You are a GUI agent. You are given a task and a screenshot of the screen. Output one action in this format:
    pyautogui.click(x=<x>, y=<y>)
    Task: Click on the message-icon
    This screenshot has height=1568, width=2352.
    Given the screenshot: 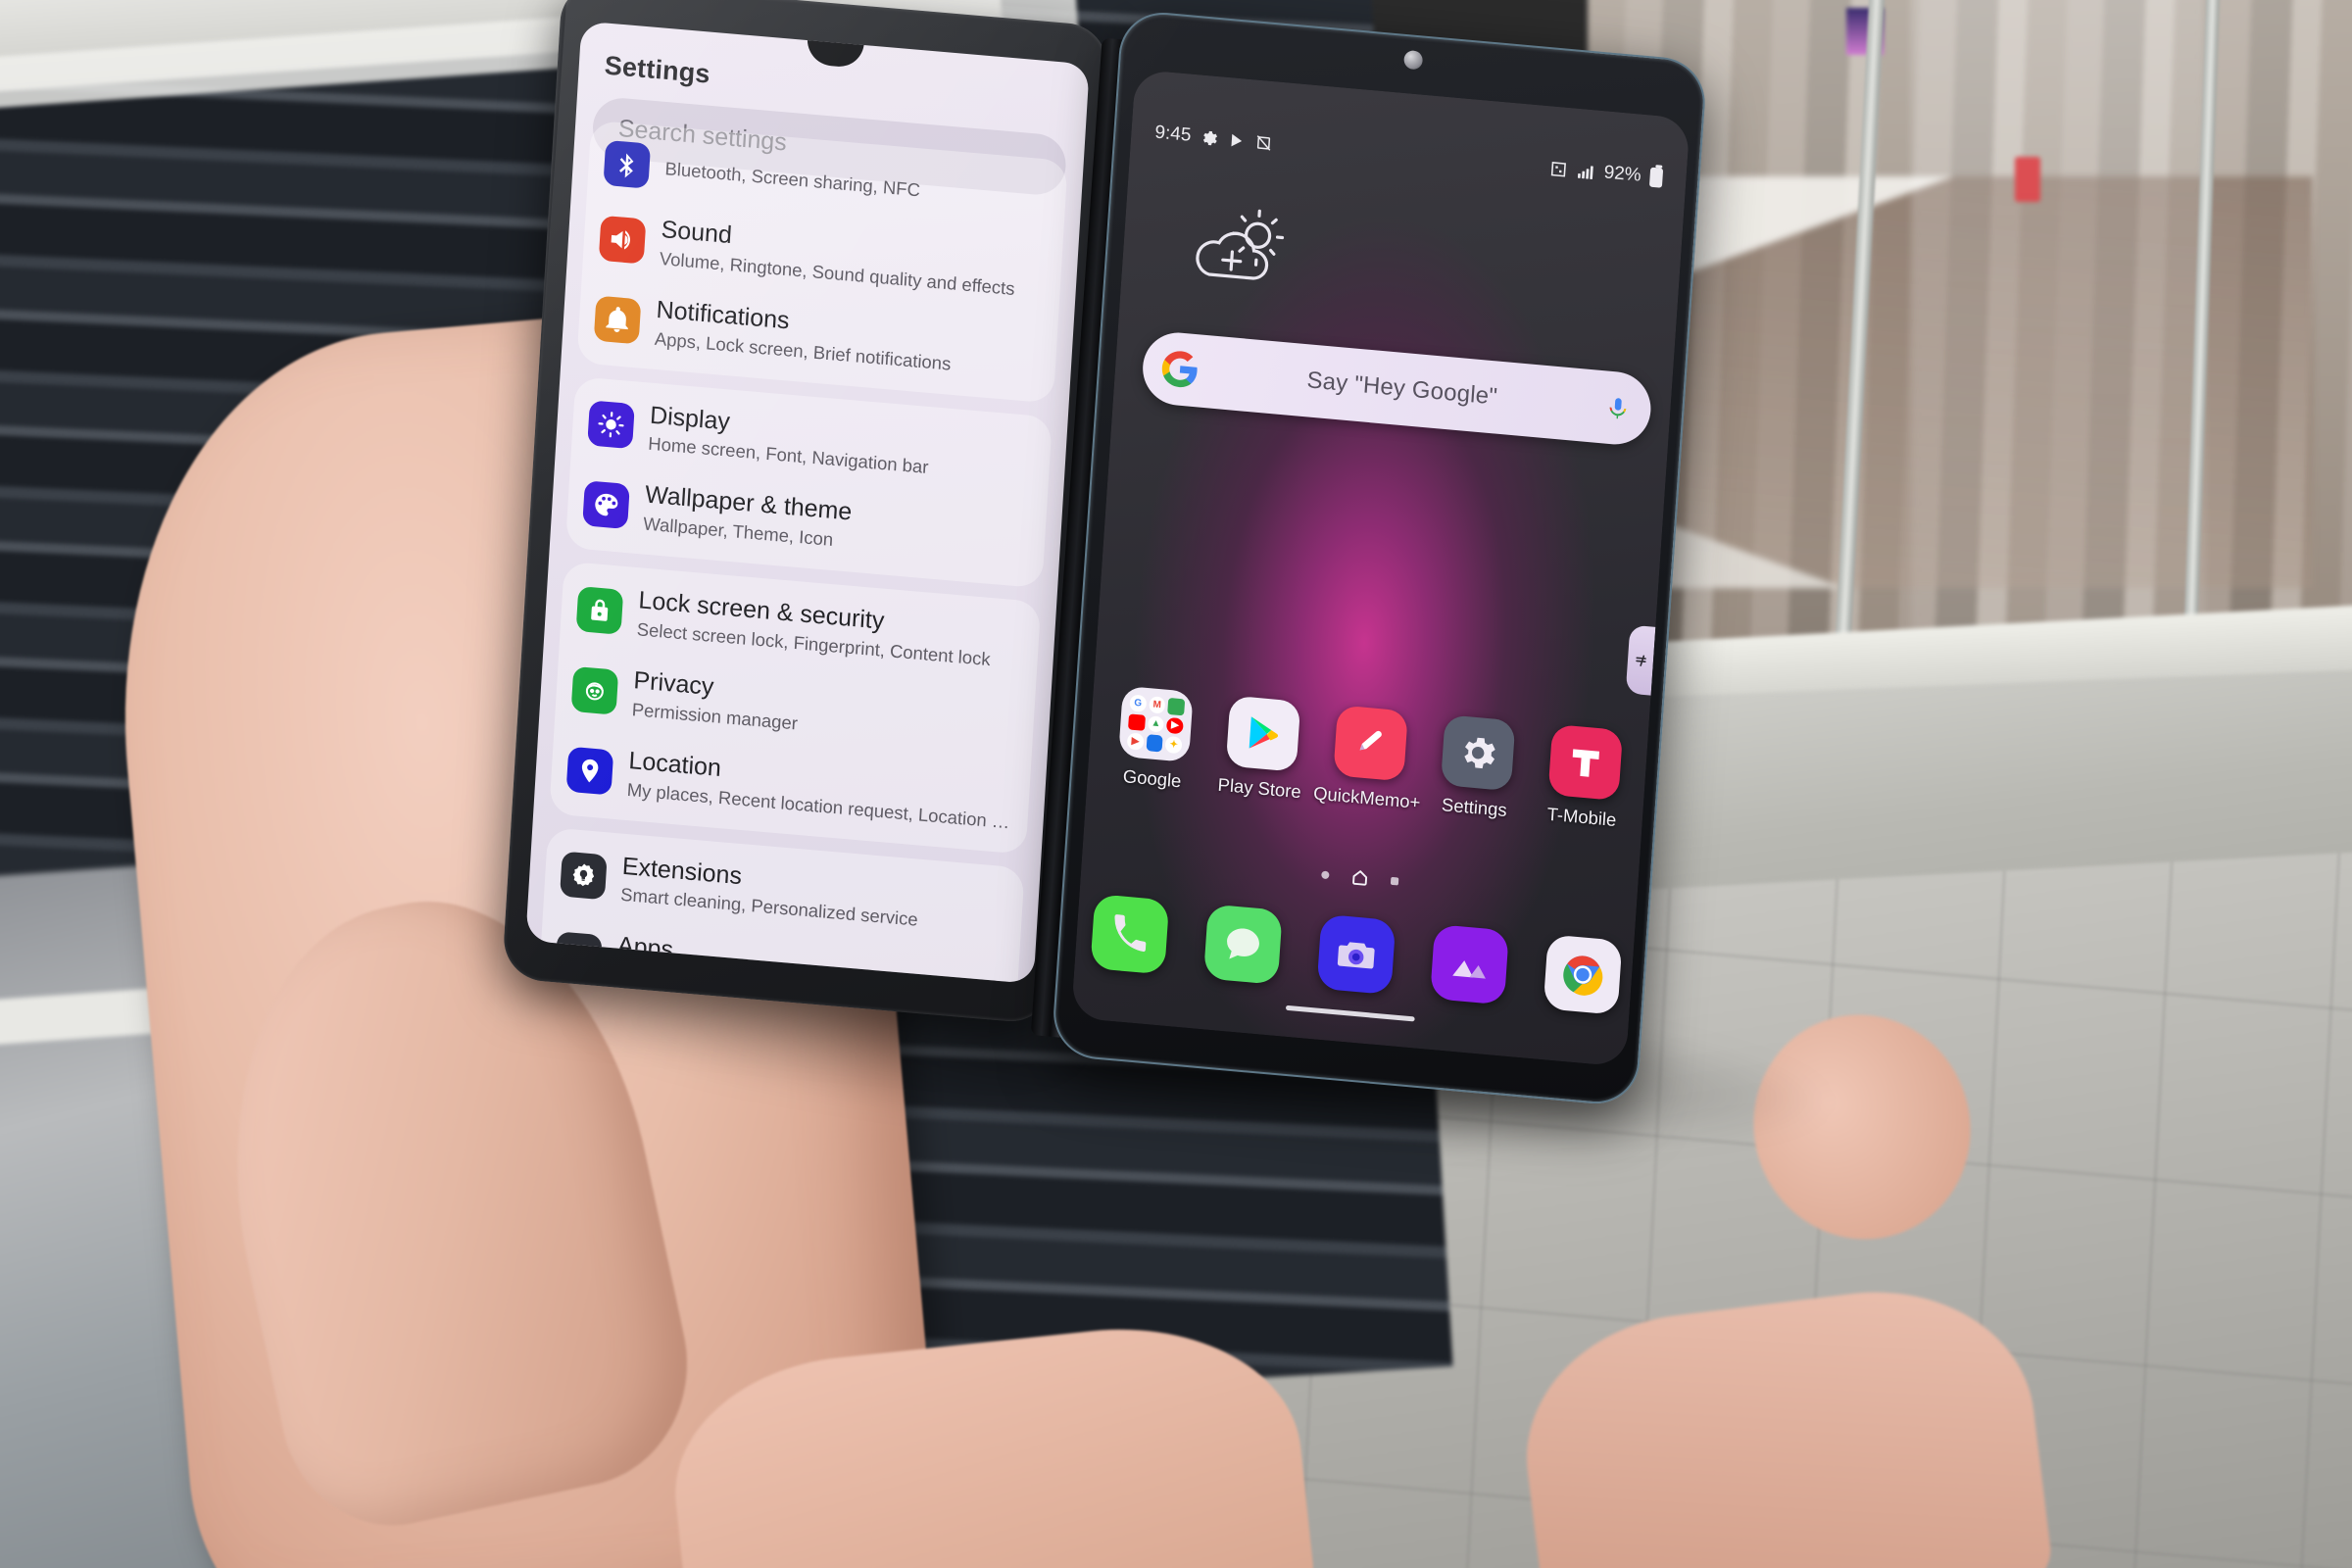 What is the action you would take?
    pyautogui.click(x=1242, y=944)
    